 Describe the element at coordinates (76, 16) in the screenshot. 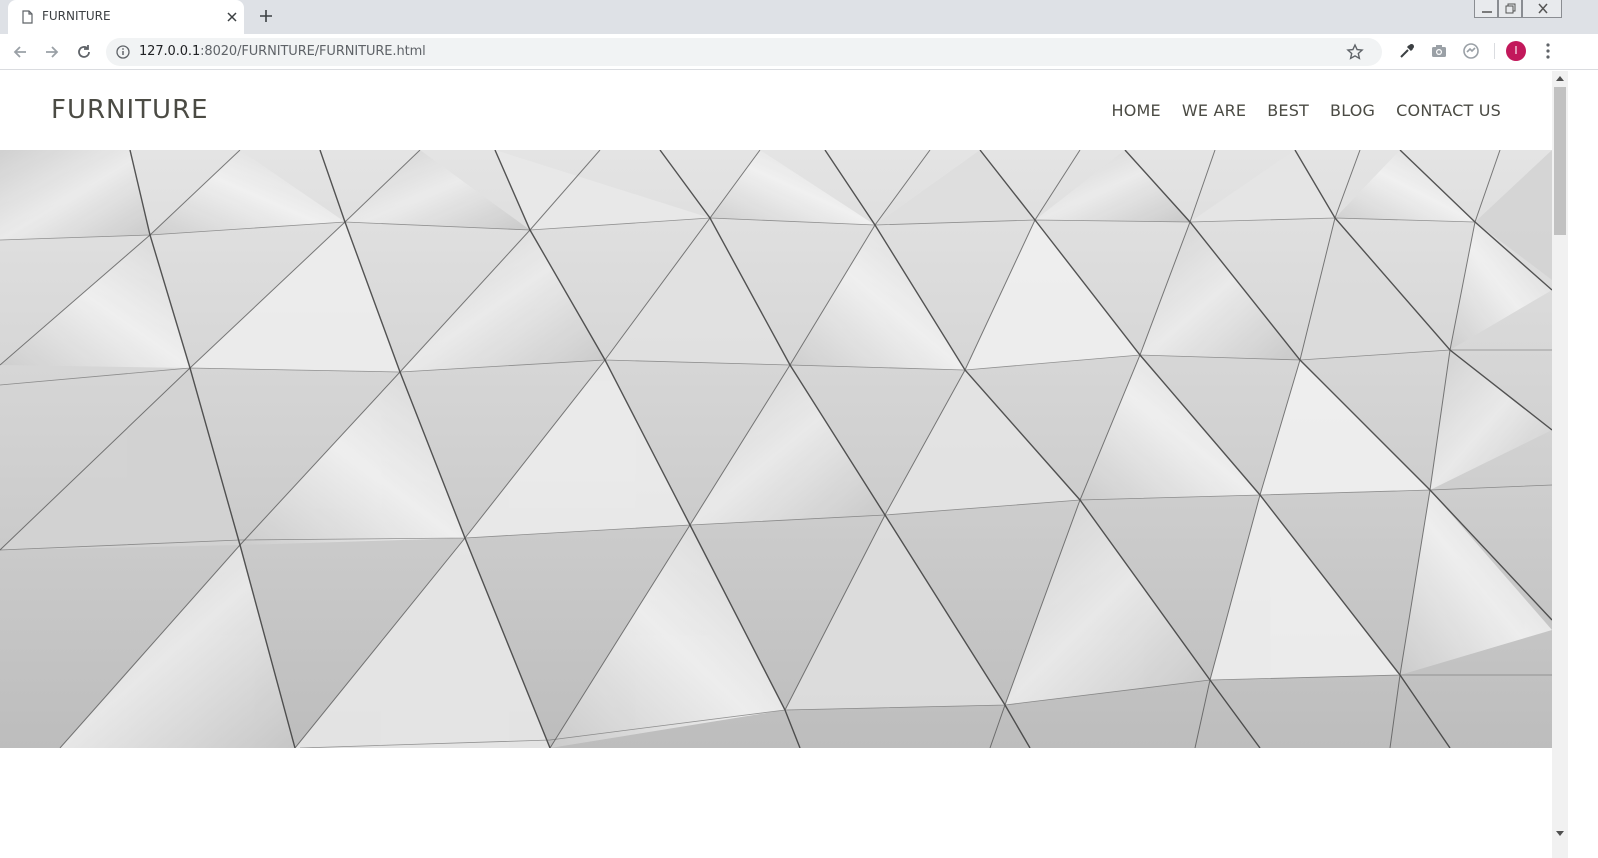

I see `tab-title: FURNITURE` at that location.